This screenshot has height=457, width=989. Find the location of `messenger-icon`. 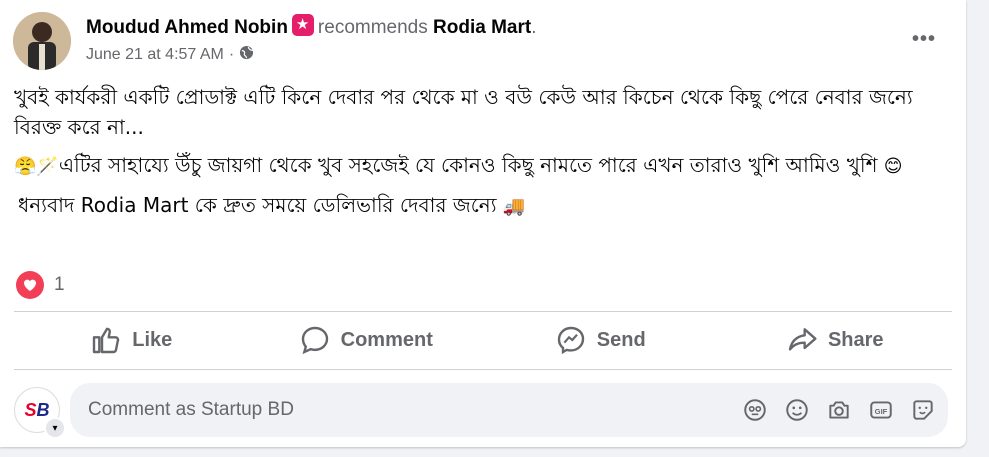

messenger-icon is located at coordinates (570, 340).